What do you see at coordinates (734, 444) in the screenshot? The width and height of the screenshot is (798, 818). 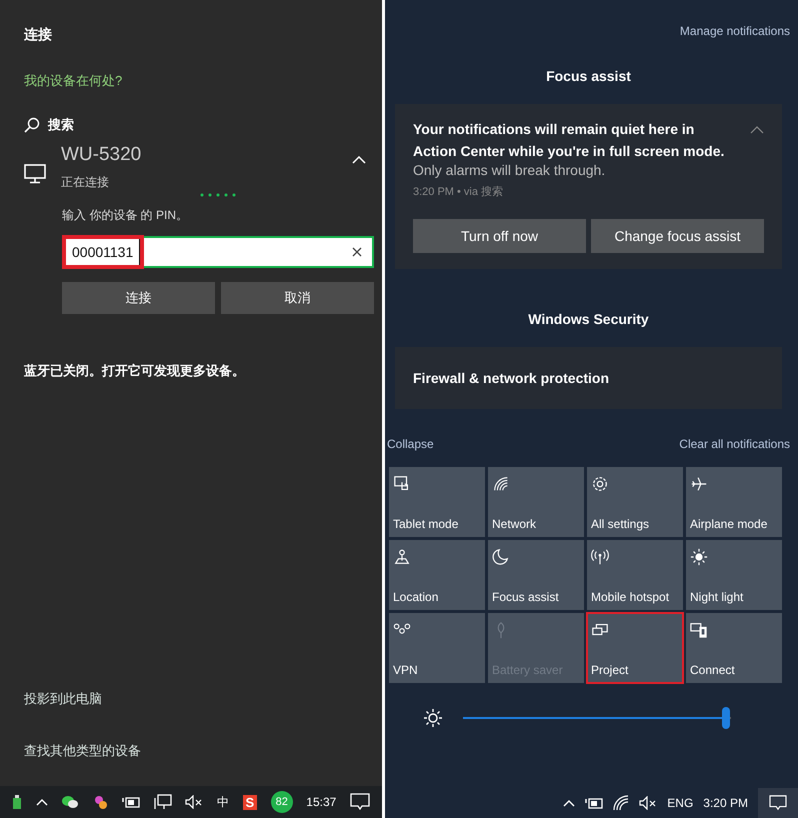 I see `clear-all-link: Clear all notifications` at bounding box center [734, 444].